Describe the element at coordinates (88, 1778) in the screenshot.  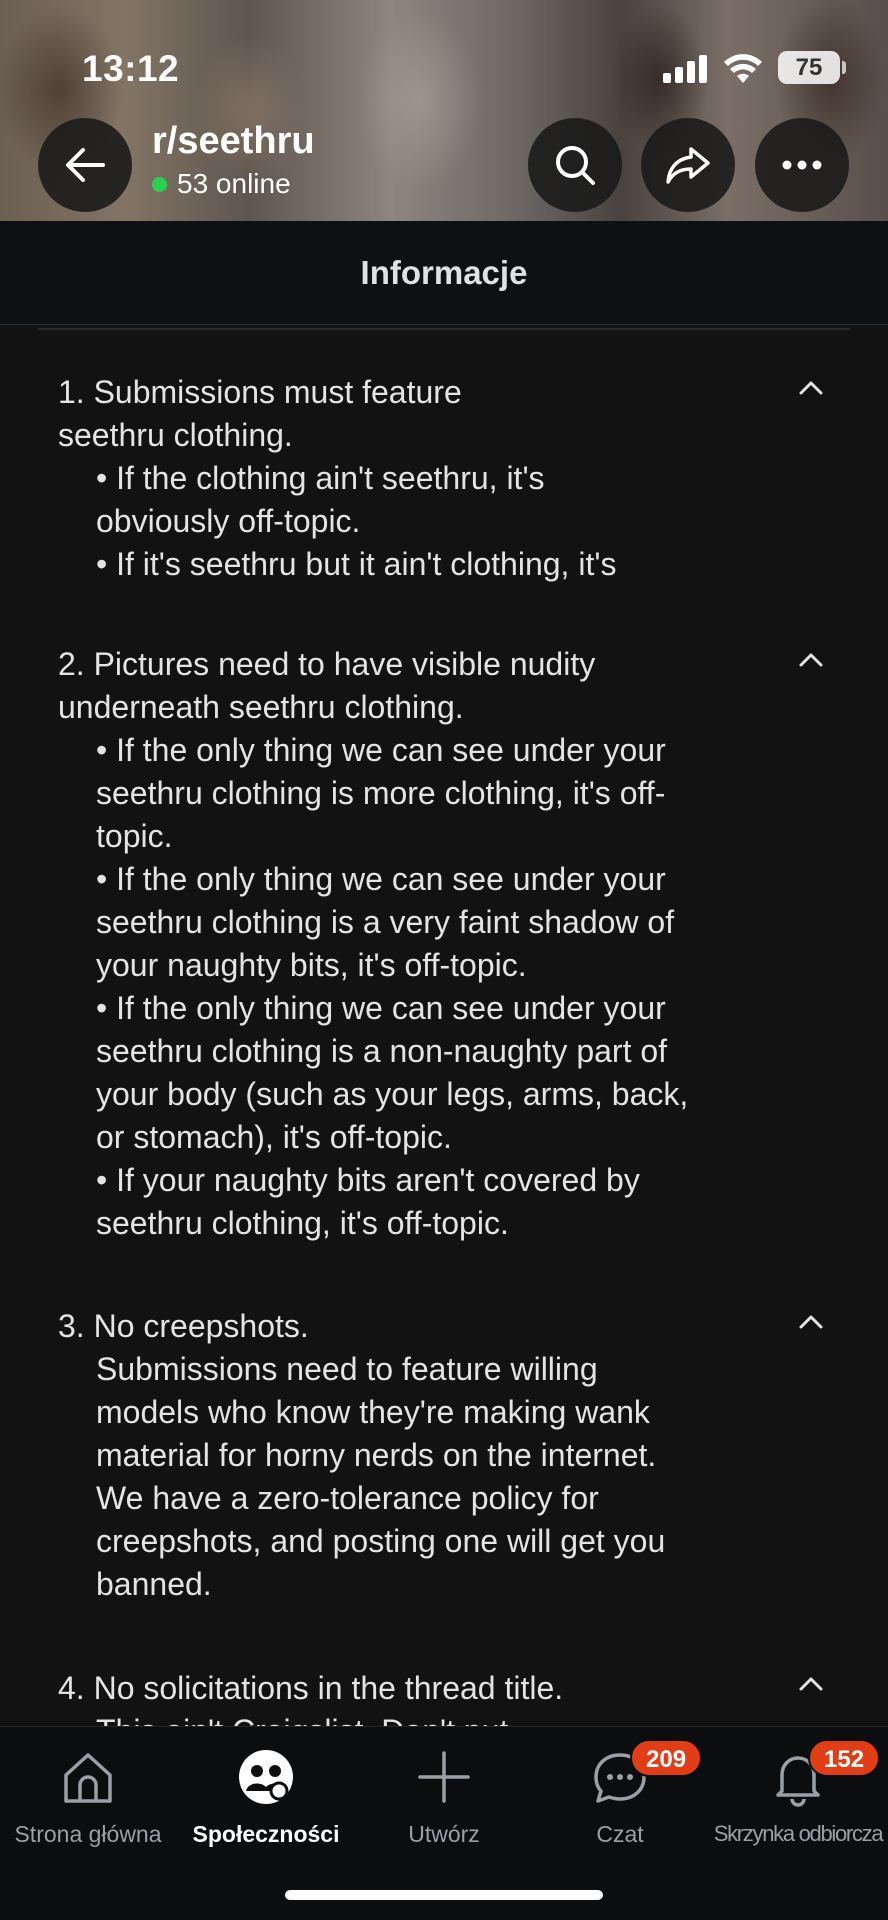
I see `home-icon` at that location.